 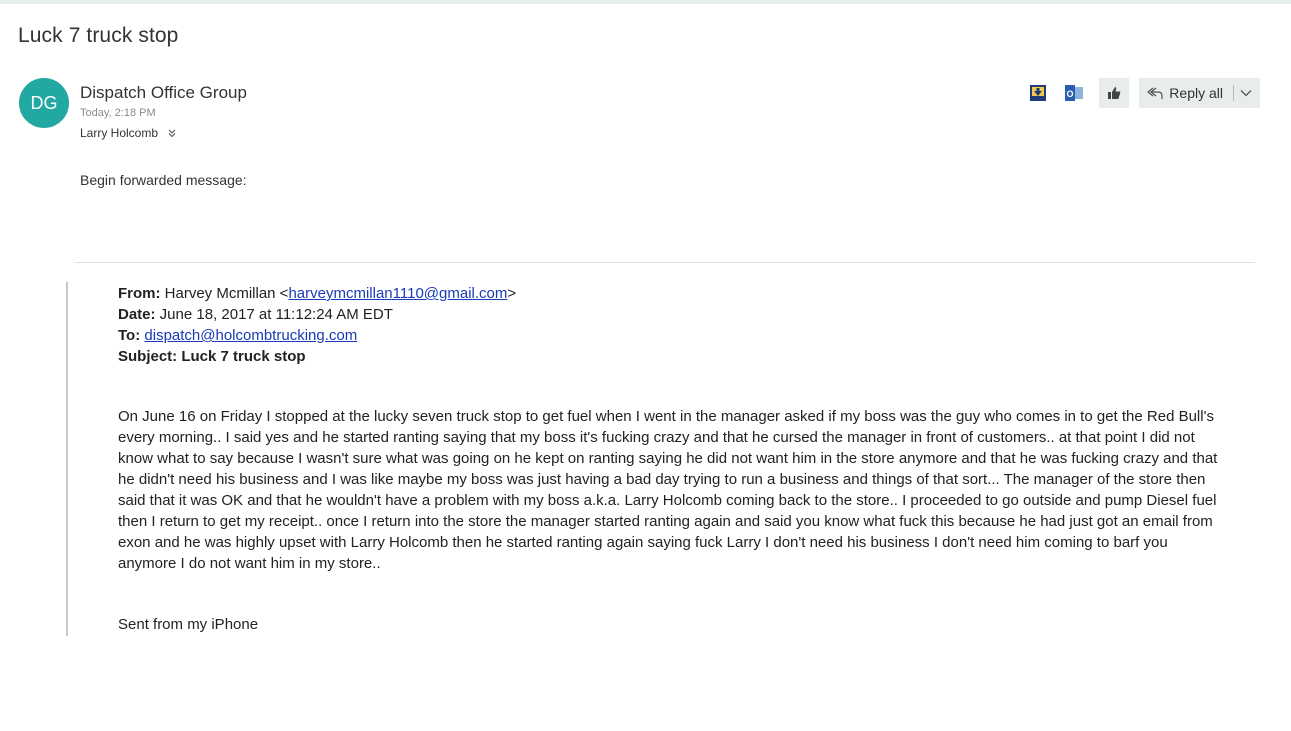 What do you see at coordinates (119, 133) in the screenshot?
I see `recipient-name: Larry Holcomb` at bounding box center [119, 133].